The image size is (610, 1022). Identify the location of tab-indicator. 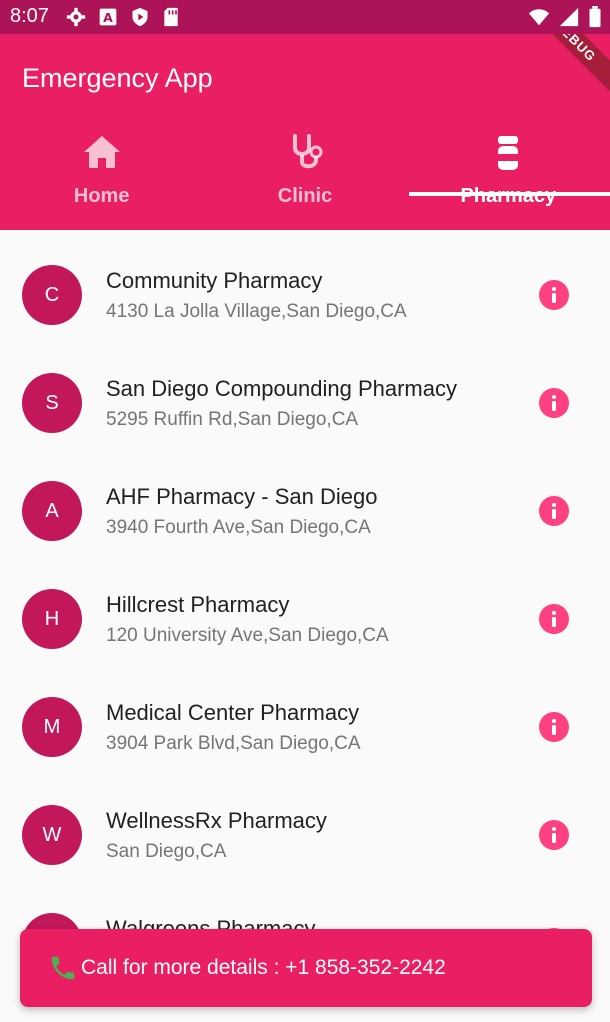
(509, 194).